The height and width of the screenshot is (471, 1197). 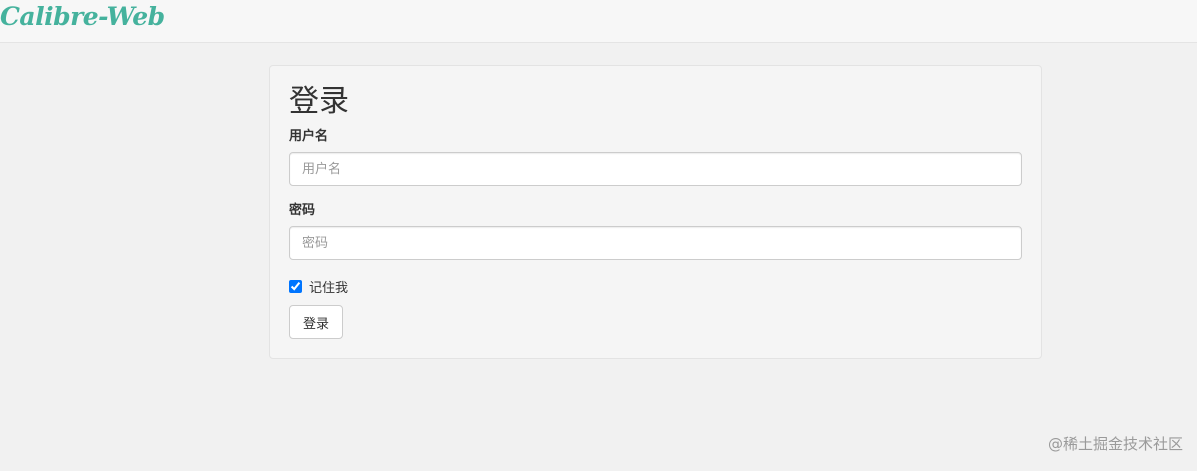 What do you see at coordinates (1115, 444) in the screenshot?
I see `watermark: @稀土掘金技术社区` at bounding box center [1115, 444].